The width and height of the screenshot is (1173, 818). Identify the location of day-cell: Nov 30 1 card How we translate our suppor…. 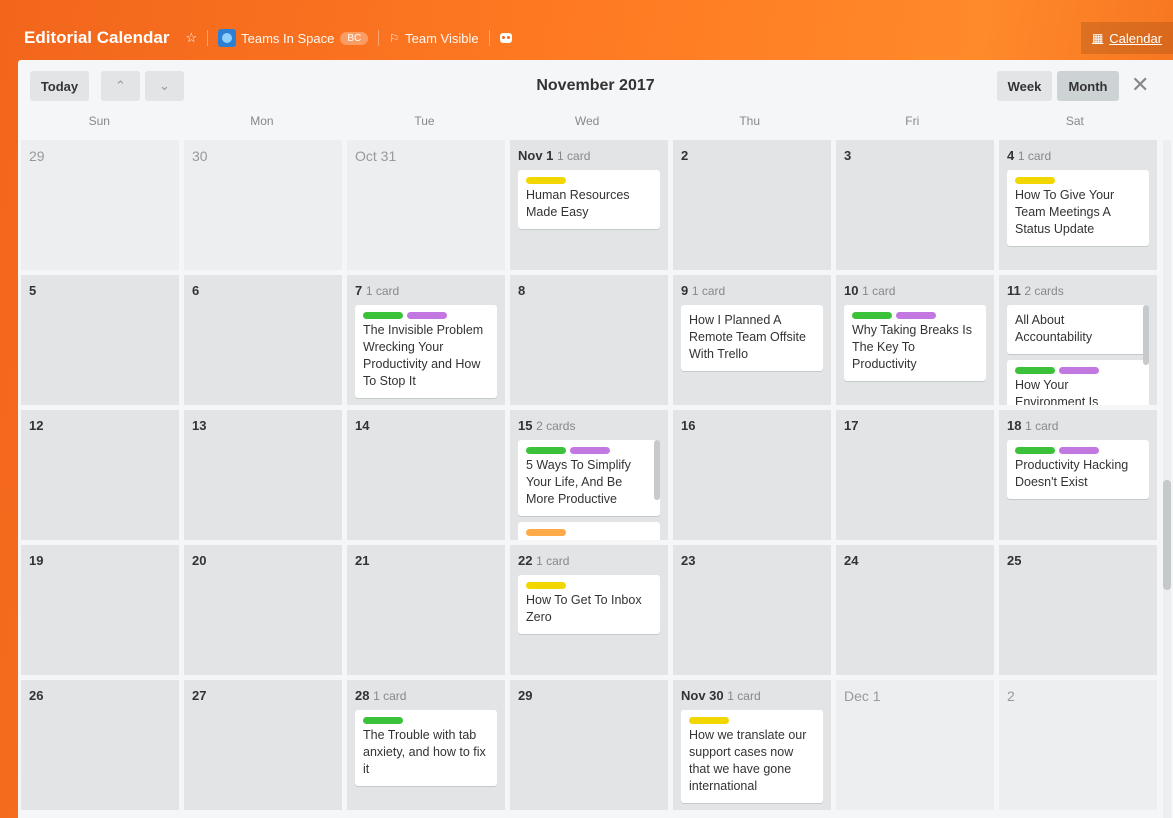
(752, 745).